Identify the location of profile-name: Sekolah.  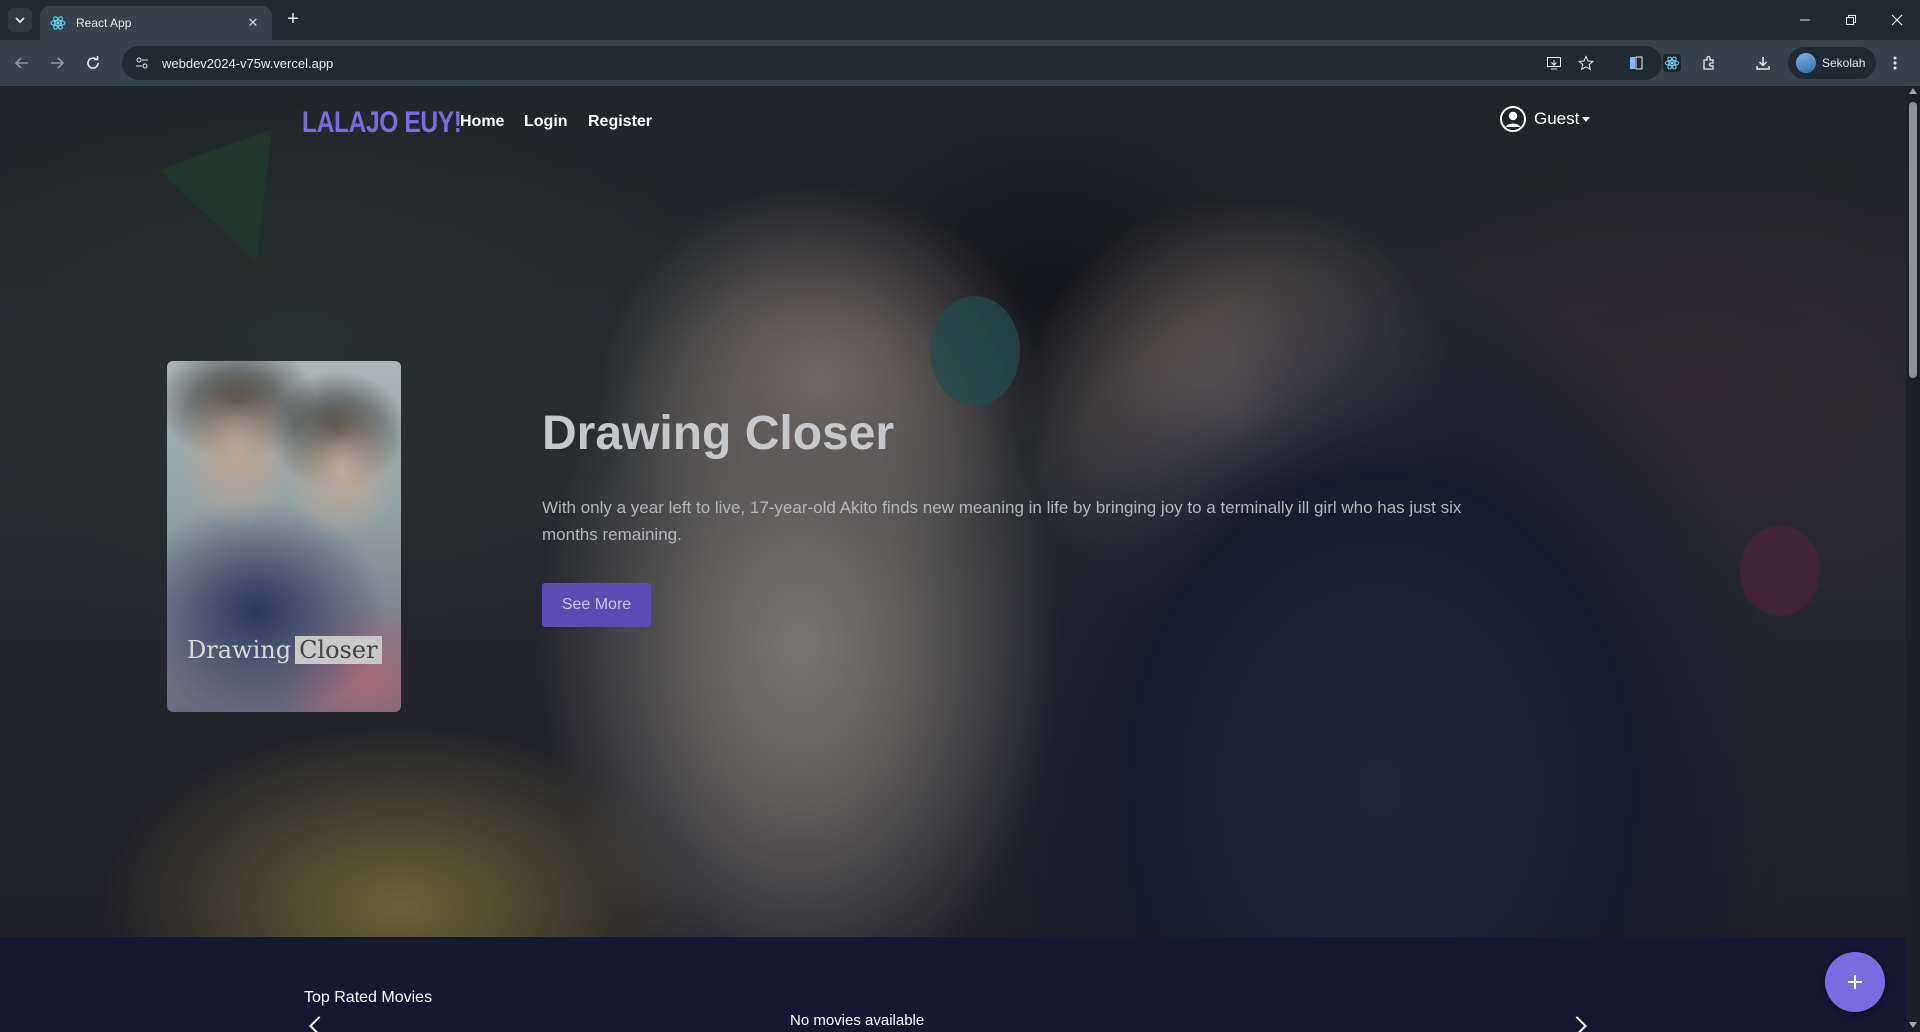
(1844, 63).